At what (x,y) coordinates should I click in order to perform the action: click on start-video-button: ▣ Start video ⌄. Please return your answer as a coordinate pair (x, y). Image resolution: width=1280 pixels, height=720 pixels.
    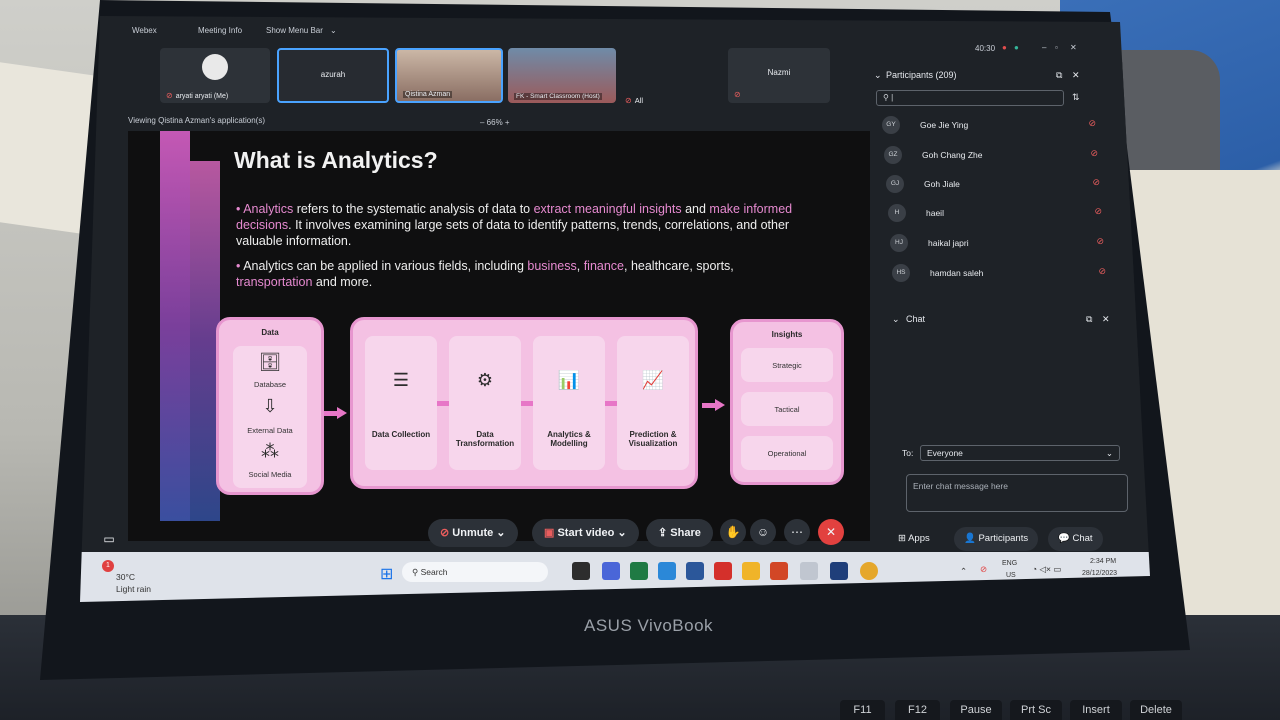
    Looking at the image, I should click on (585, 533).